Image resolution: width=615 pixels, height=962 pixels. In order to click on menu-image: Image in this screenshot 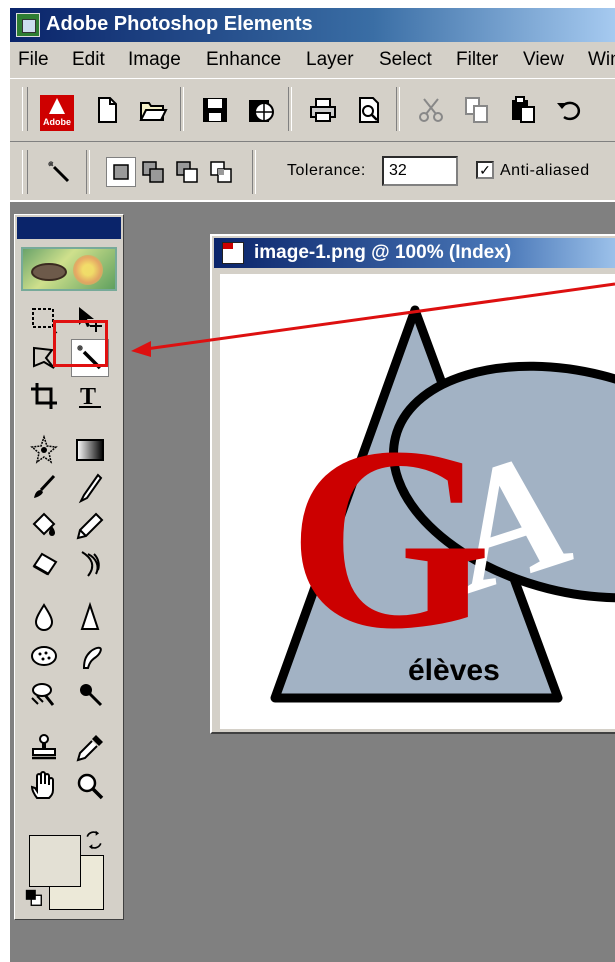, I will do `click(154, 60)`.